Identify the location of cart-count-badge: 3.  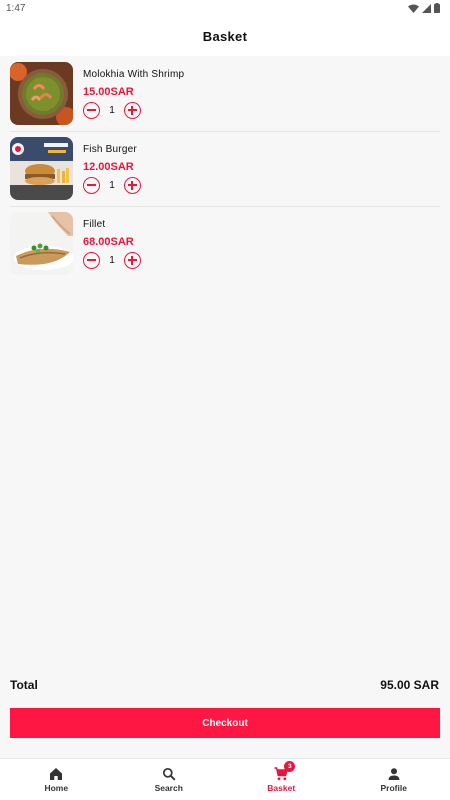
(290, 766).